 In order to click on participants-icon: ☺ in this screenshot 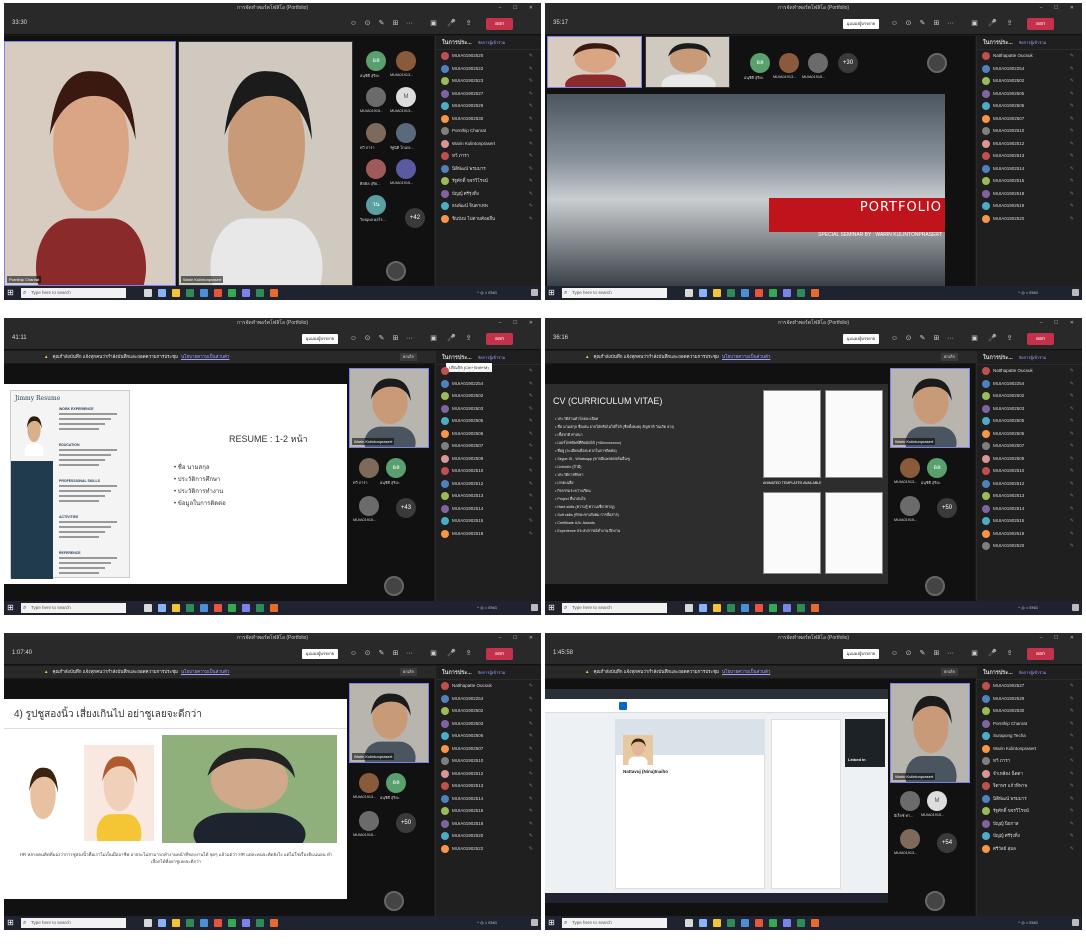, I will do `click(894, 653)`.